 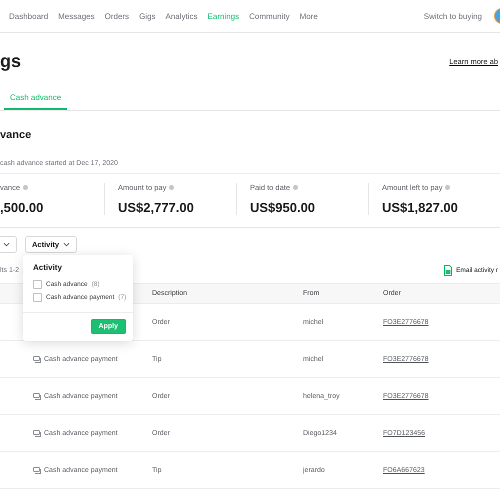 I want to click on nav-item: Dashboard, so click(x=28, y=16).